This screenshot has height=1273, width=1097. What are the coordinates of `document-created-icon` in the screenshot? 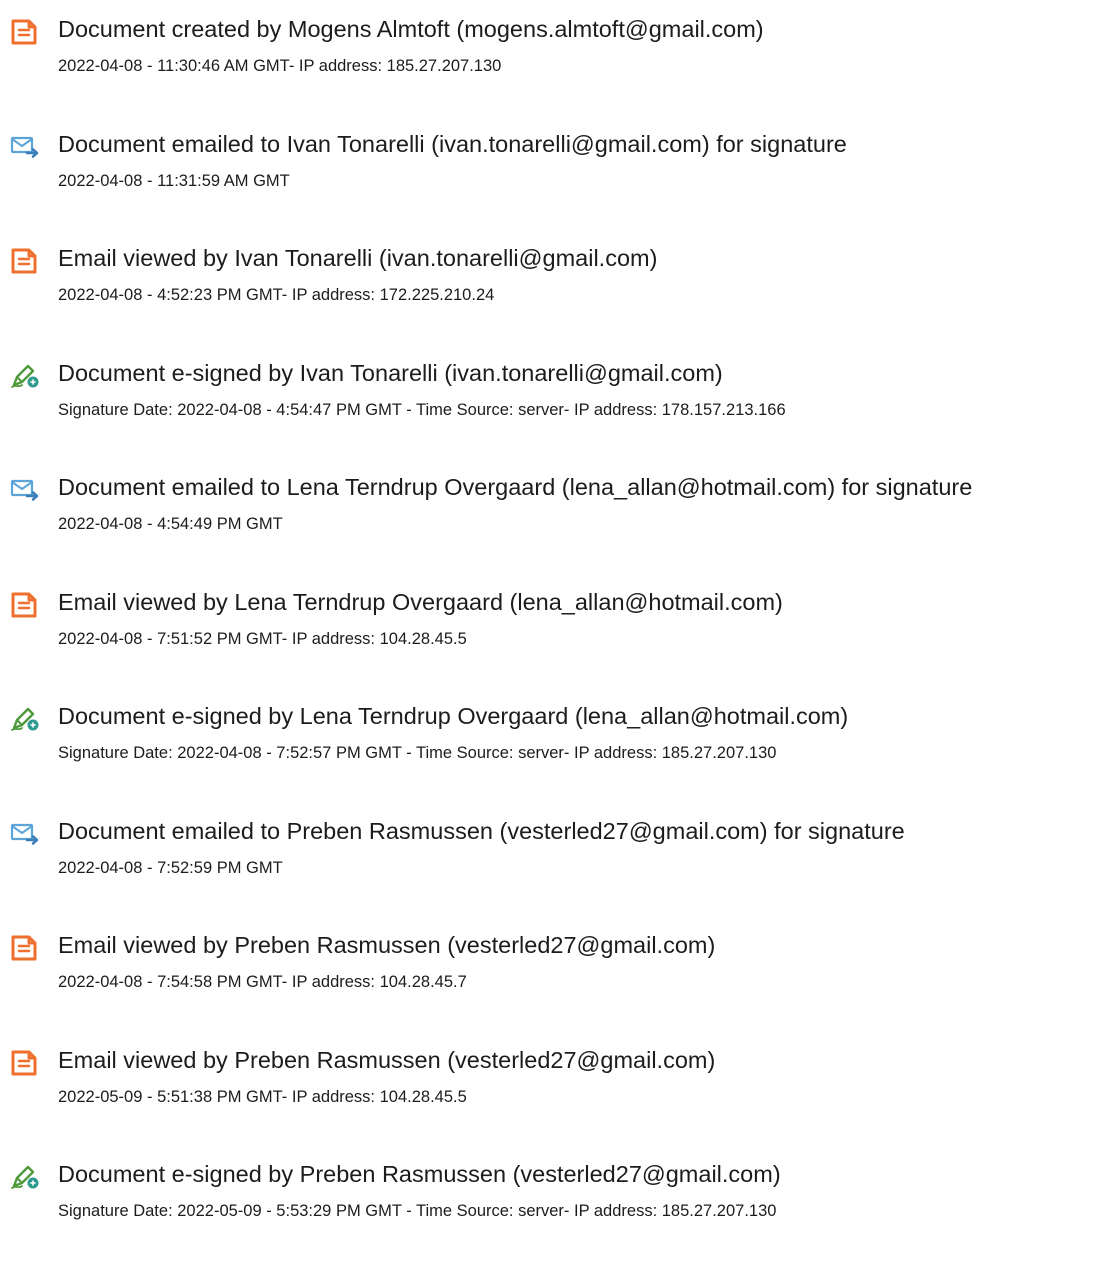 It's located at (25, 31).